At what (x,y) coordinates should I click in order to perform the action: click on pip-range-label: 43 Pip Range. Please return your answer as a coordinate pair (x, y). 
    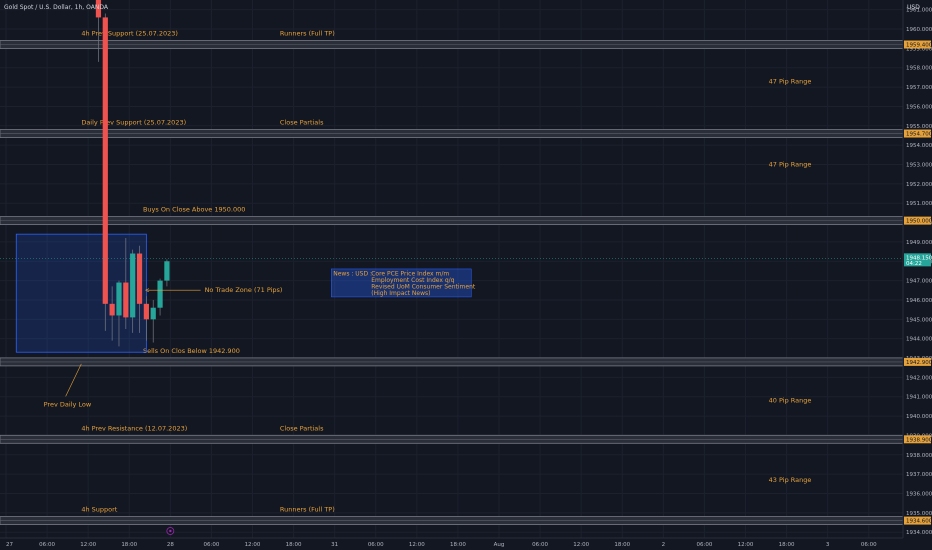
    Looking at the image, I should click on (790, 480).